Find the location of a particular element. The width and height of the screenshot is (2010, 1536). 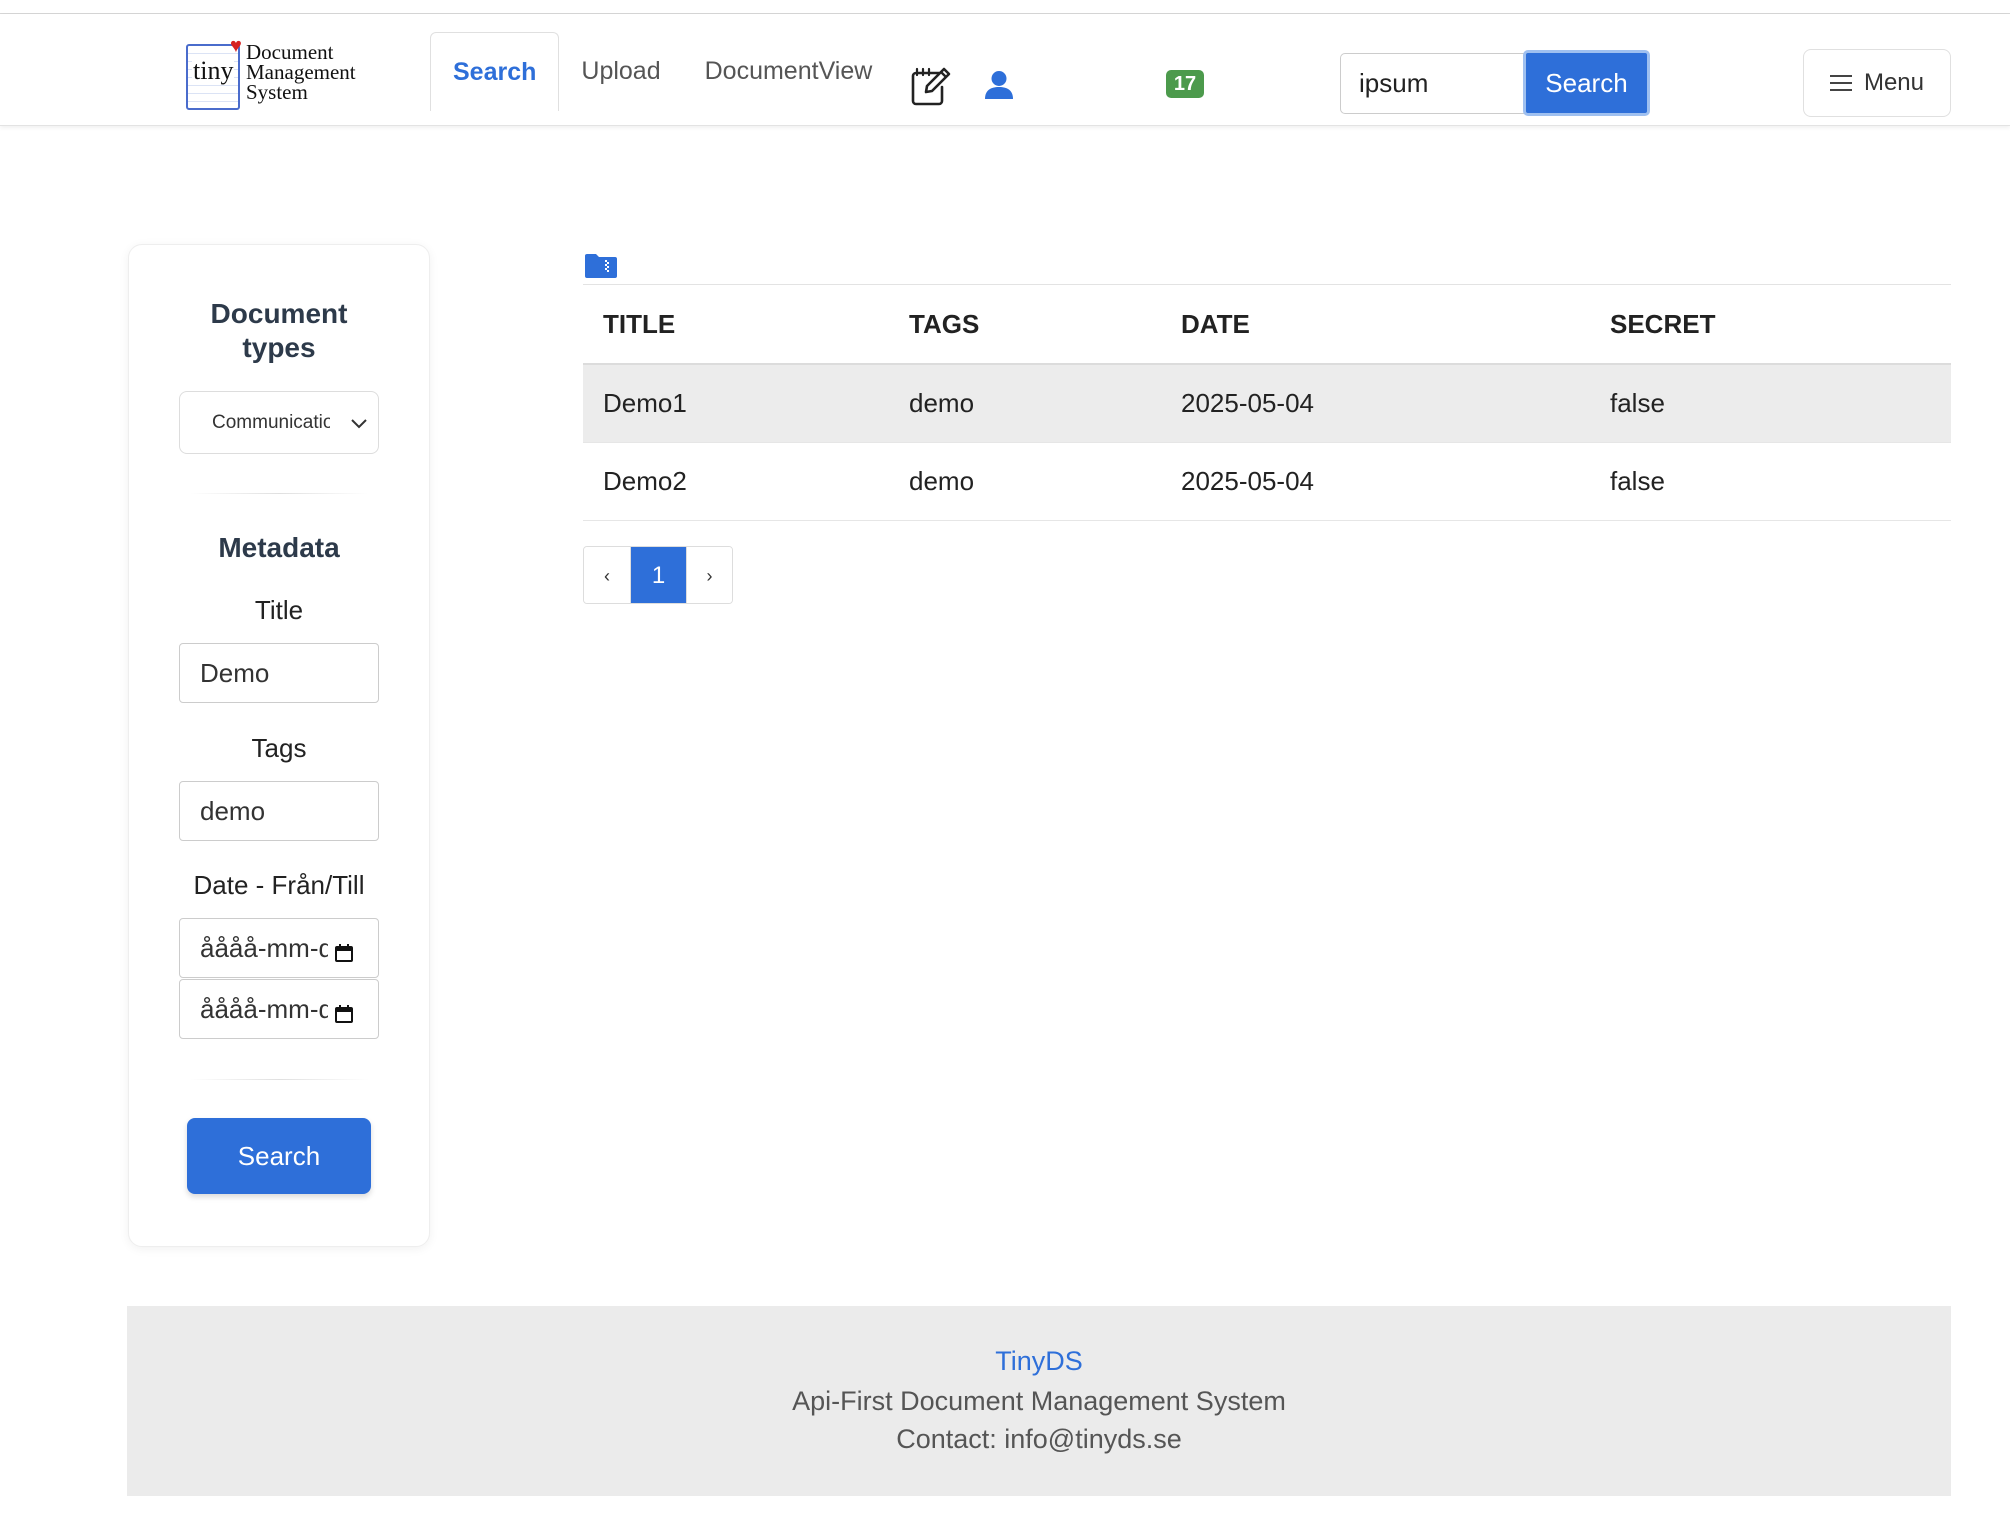

user-icon is located at coordinates (999, 85).